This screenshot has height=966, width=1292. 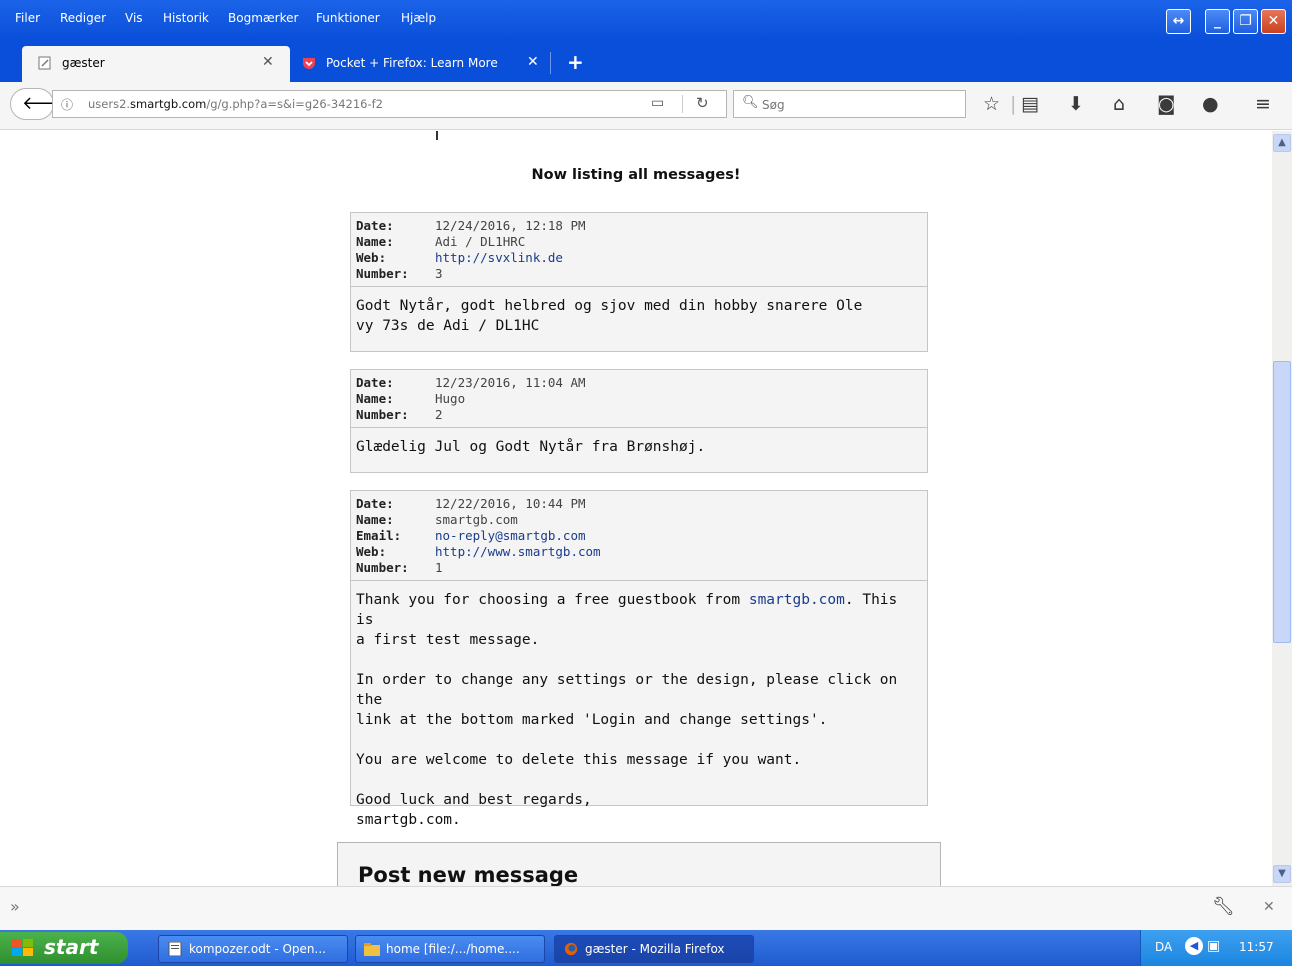 I want to click on info-icon: ⓘ, so click(x=67, y=104).